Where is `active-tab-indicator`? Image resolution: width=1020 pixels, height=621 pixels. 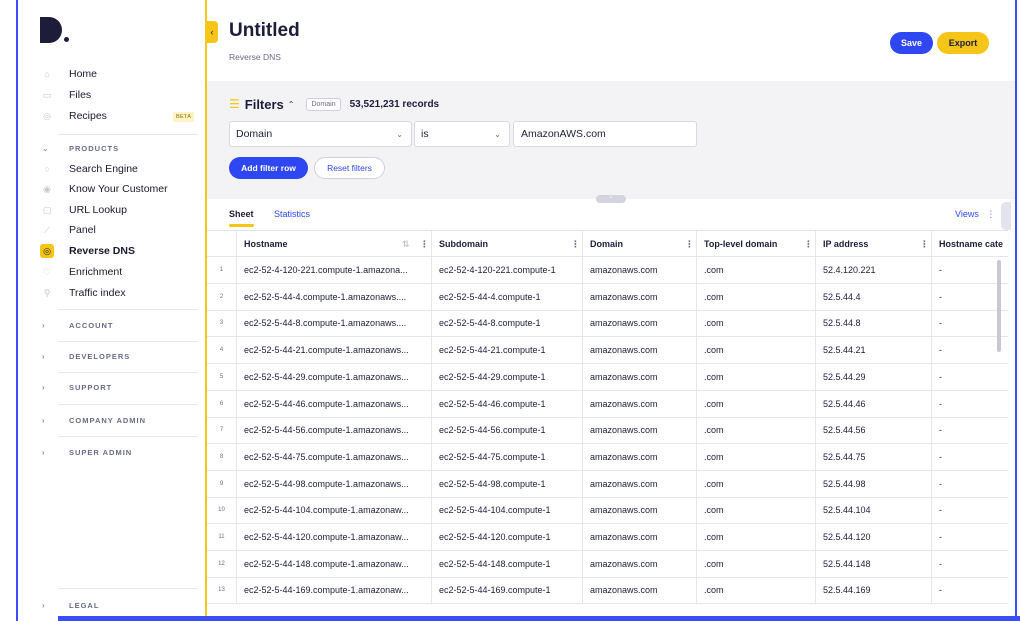 active-tab-indicator is located at coordinates (241, 225).